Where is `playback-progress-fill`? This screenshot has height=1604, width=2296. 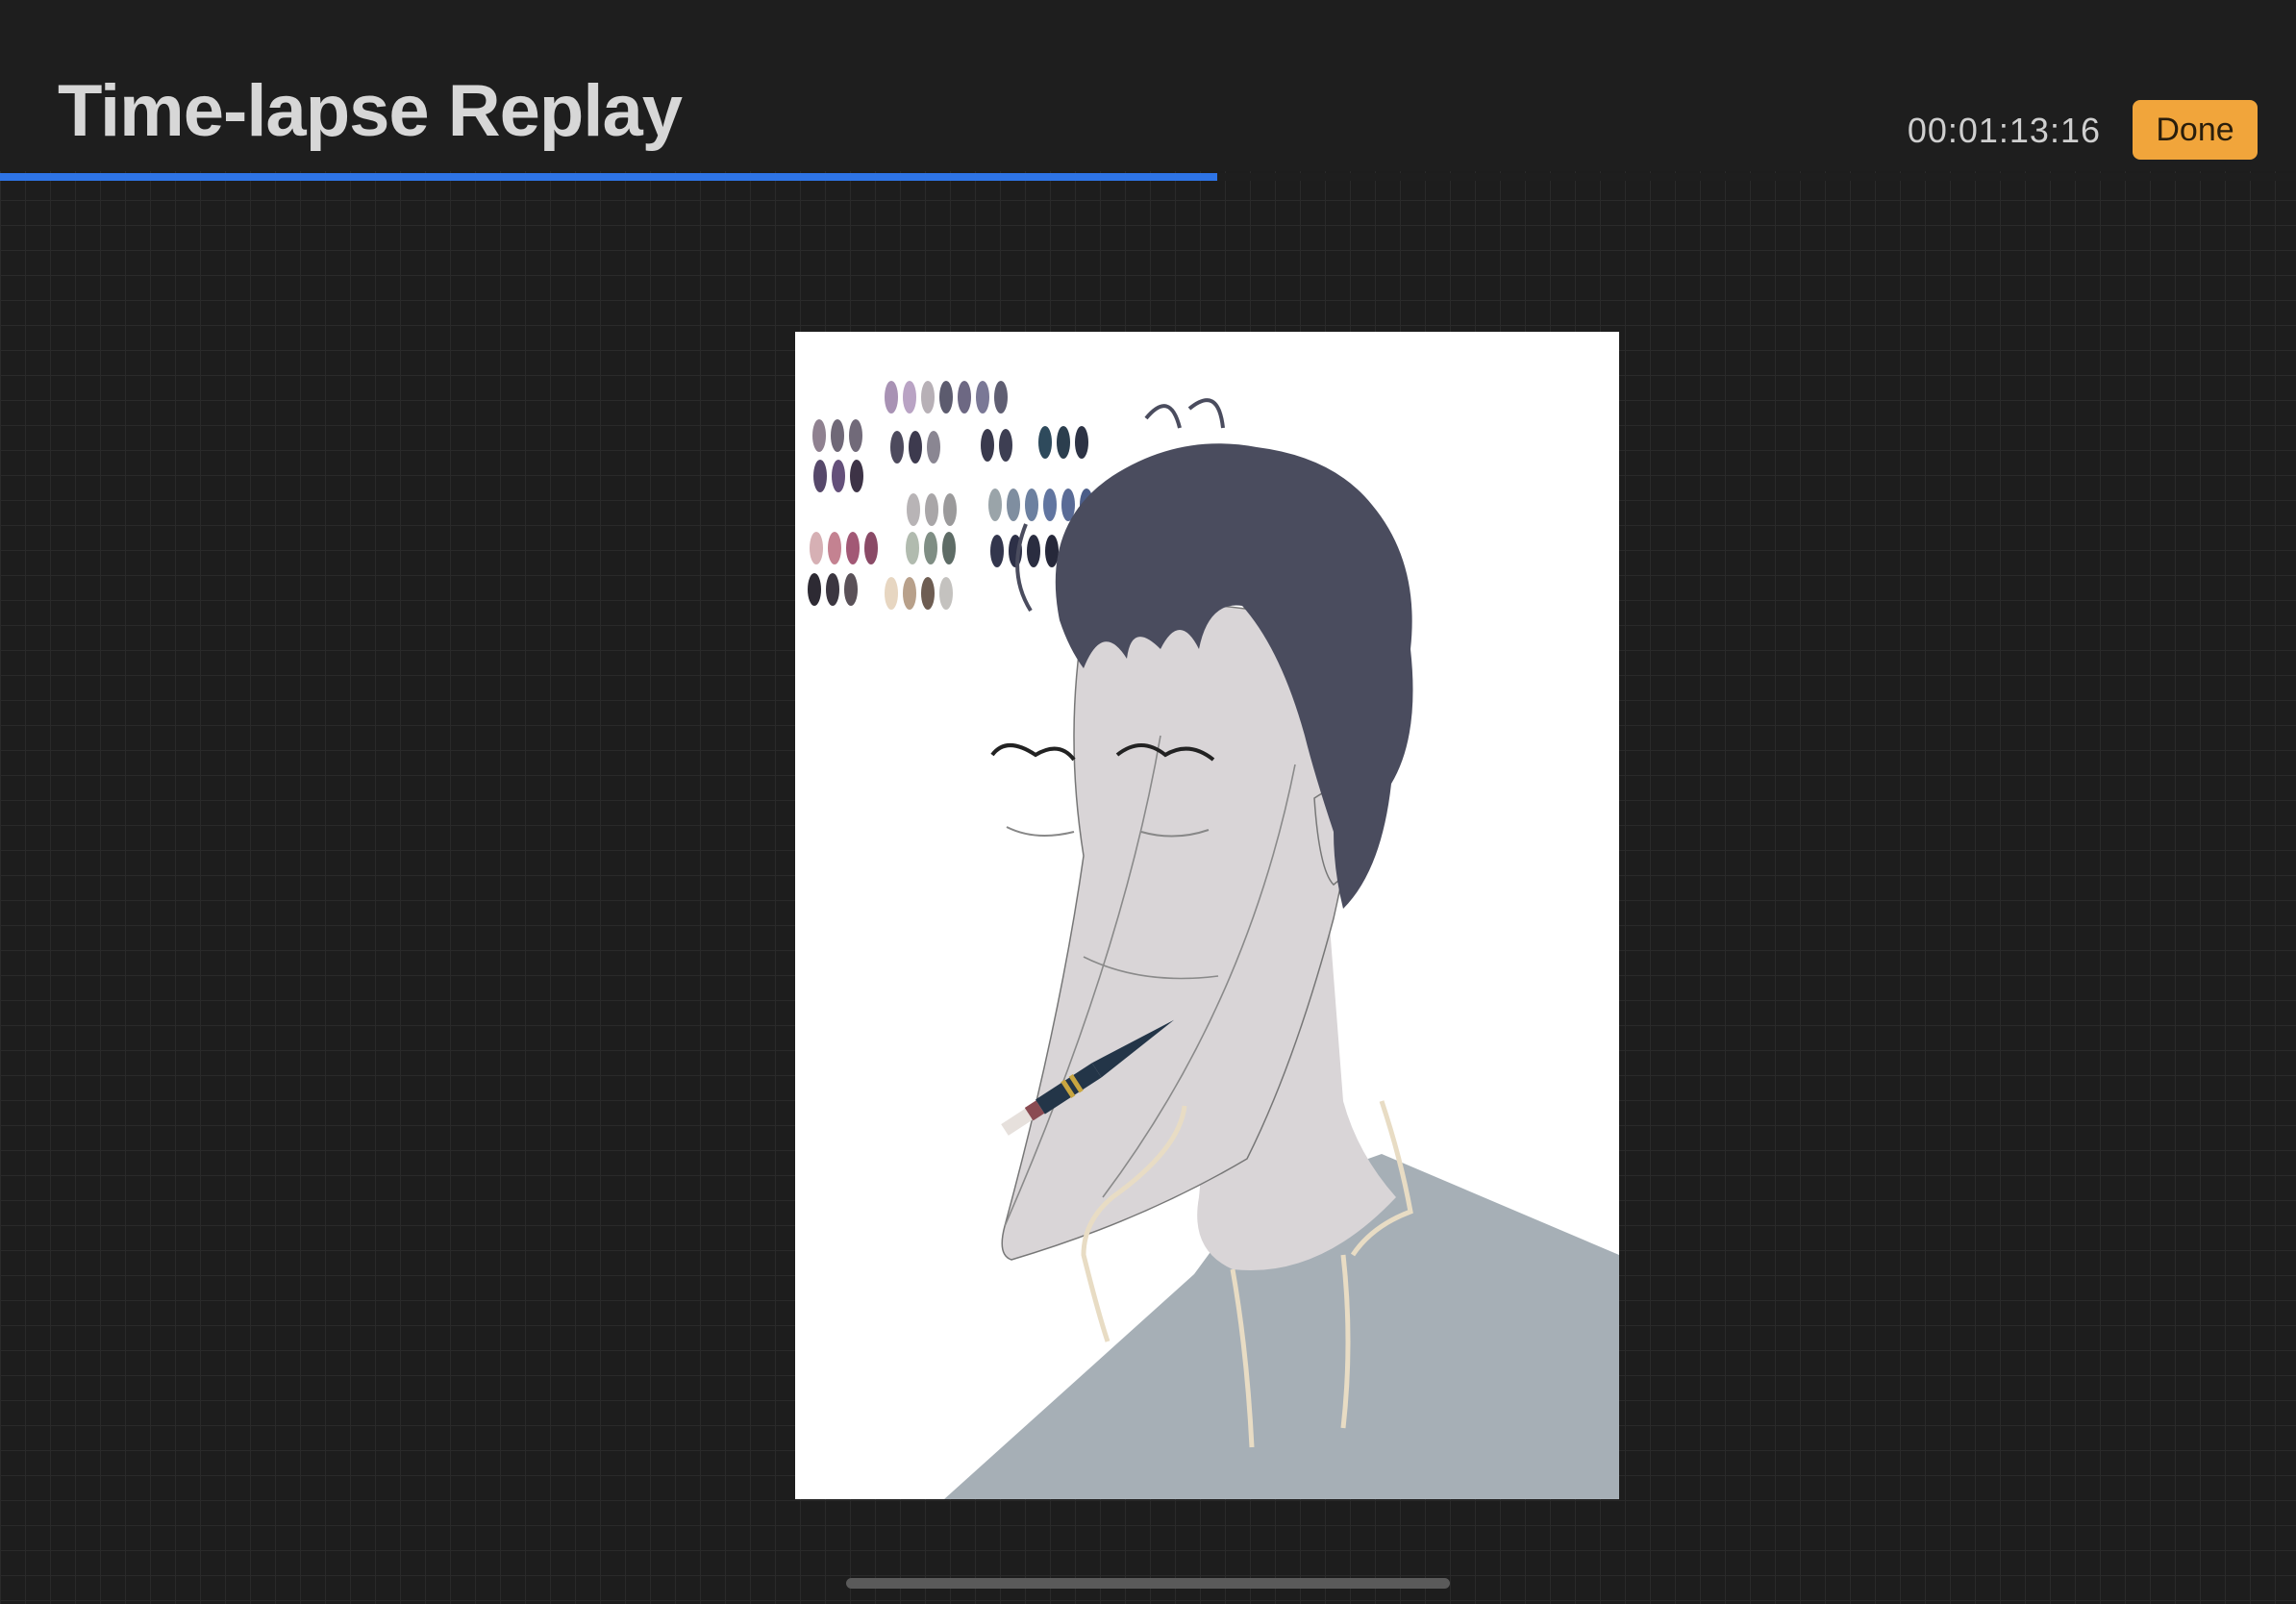 playback-progress-fill is located at coordinates (608, 177).